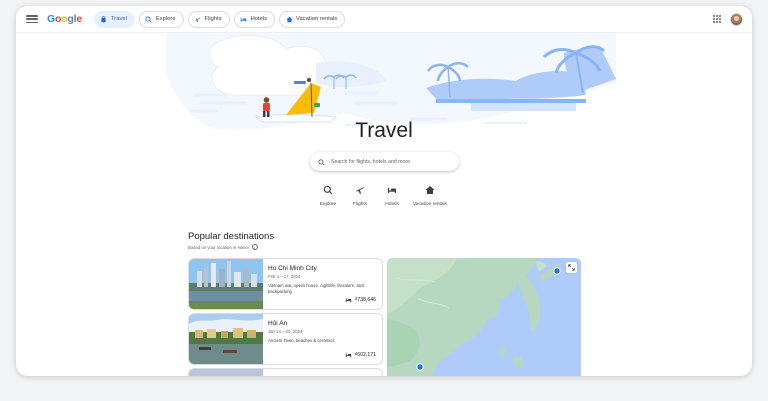 The height and width of the screenshot is (401, 768). I want to click on search-icon, so click(321, 162).